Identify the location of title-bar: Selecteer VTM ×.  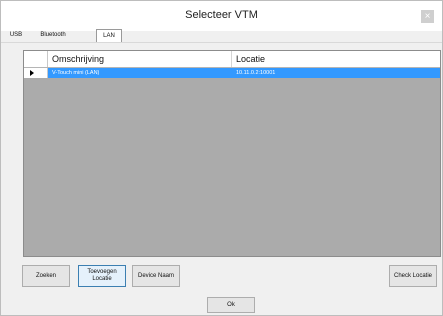
(221, 16).